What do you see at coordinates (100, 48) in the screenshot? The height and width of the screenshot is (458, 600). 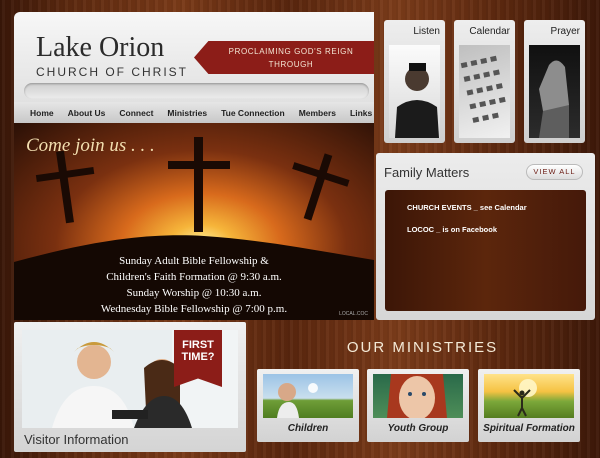 I see `logo-name: Lake Orion` at bounding box center [100, 48].